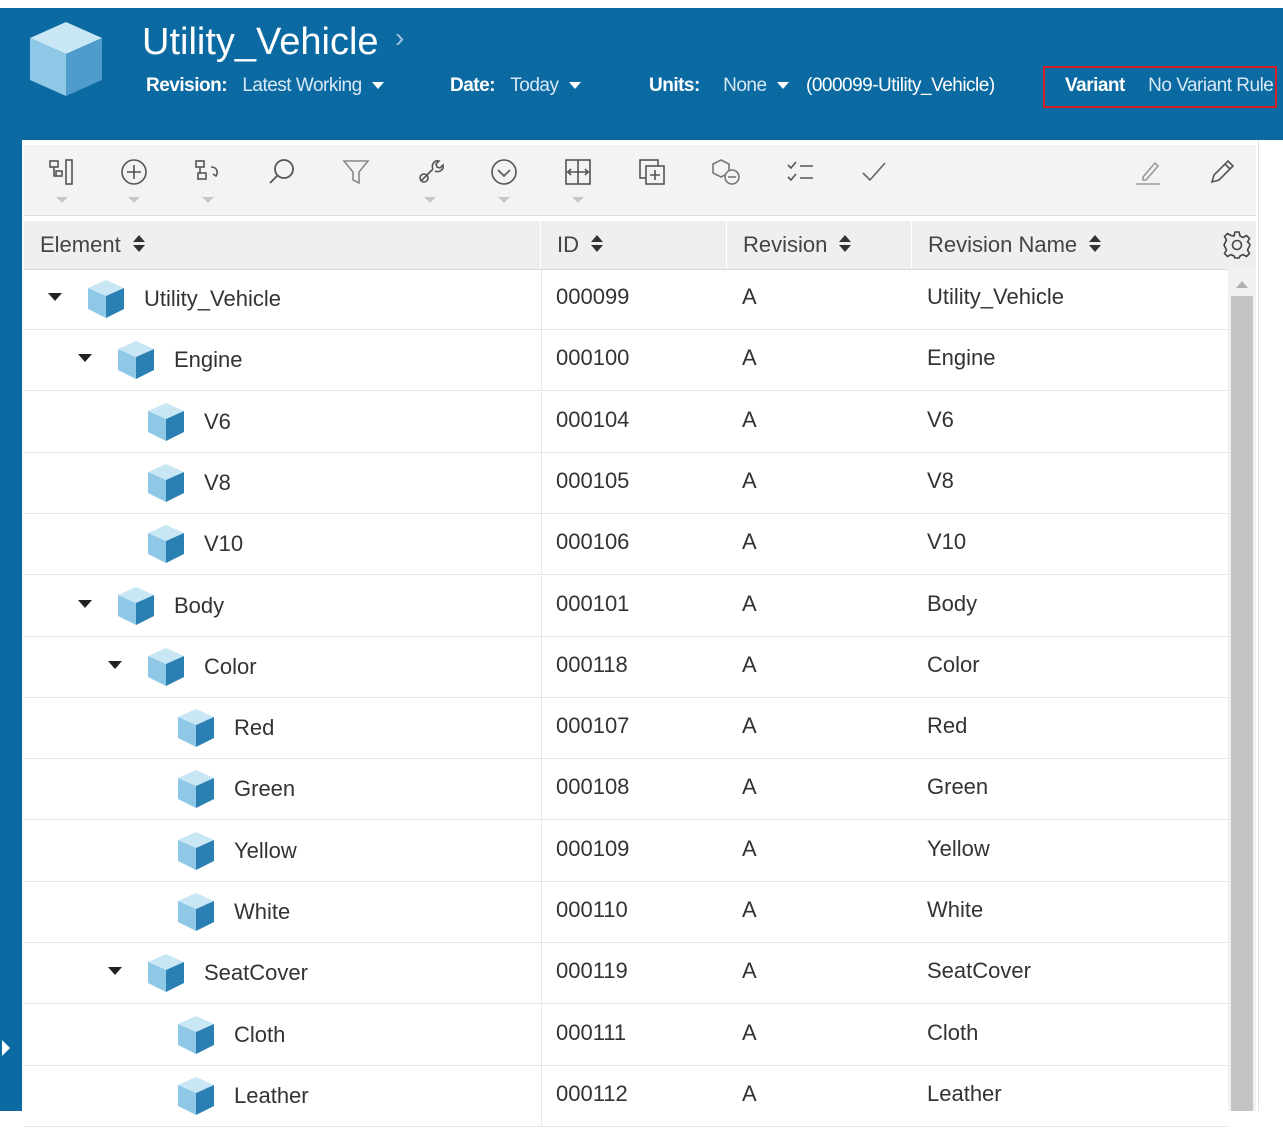  Describe the element at coordinates (1270, 625) in the screenshot. I see `right-panel-edge` at that location.